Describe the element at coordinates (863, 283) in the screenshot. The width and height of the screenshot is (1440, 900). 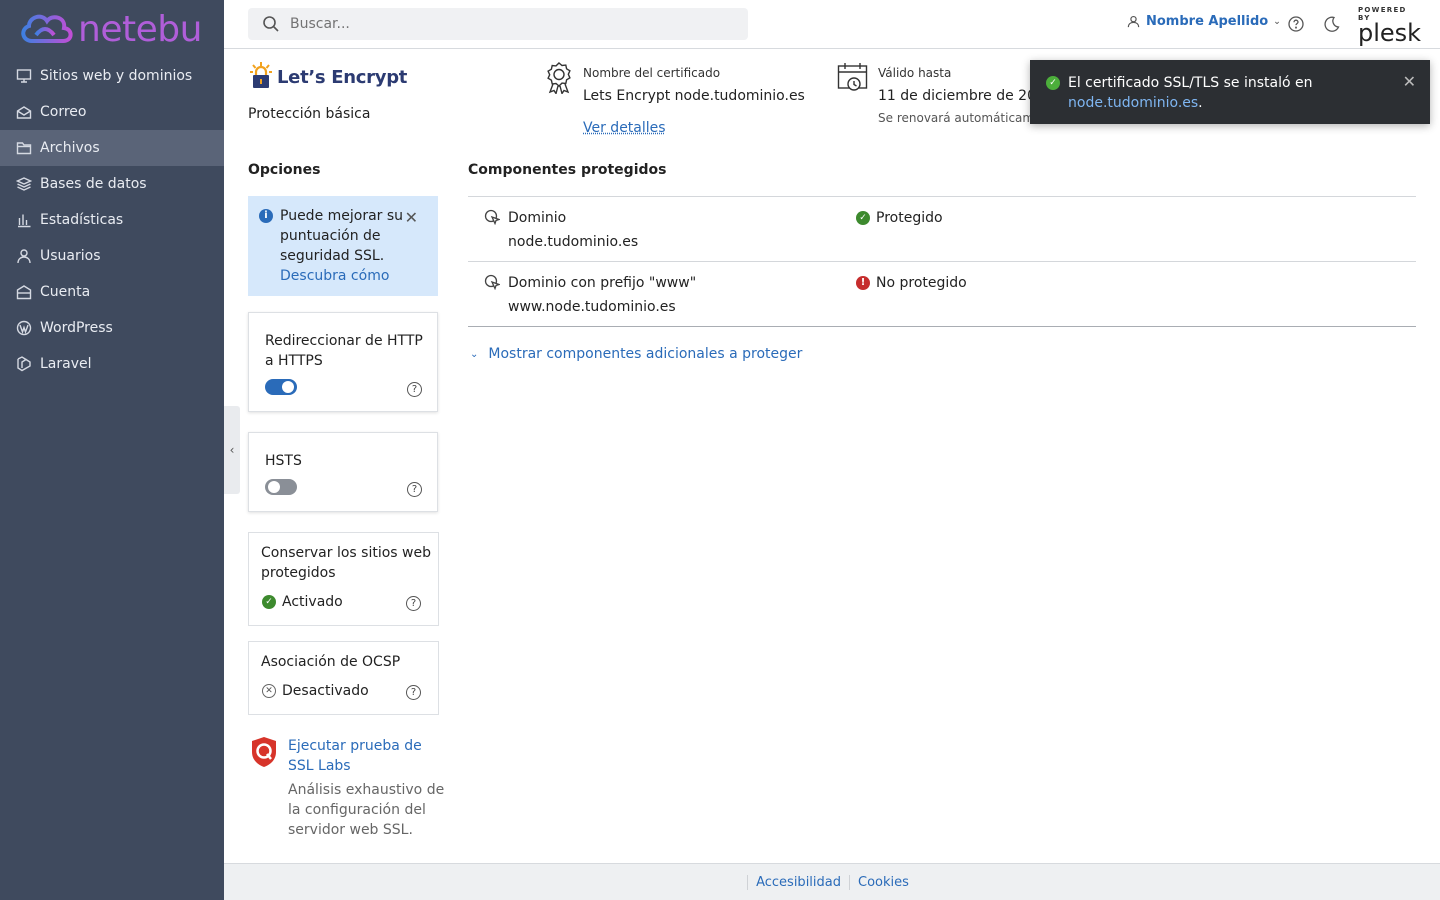
I see `alert-circle-icon: !` at that location.